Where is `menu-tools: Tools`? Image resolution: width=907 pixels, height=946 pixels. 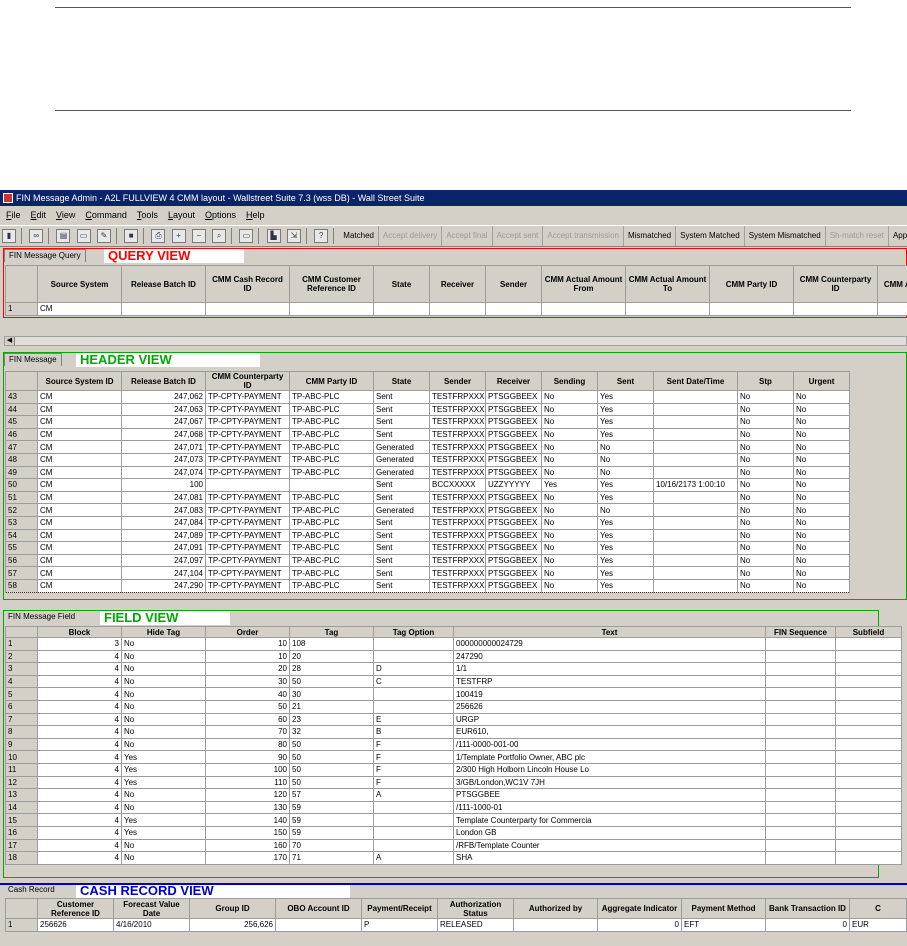 menu-tools: Tools is located at coordinates (147, 215).